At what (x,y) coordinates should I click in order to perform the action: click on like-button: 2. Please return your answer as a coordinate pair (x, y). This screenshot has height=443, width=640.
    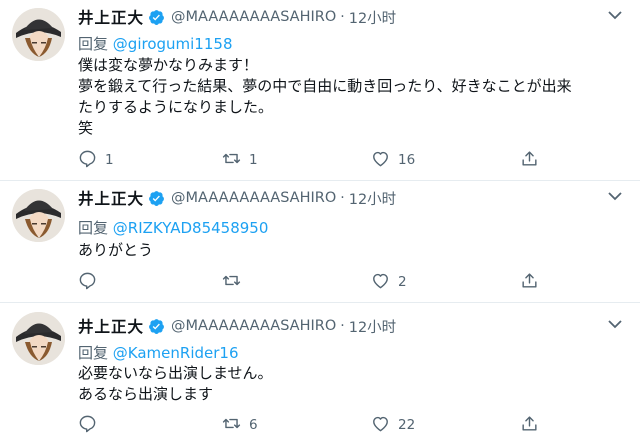
    Looking at the image, I should click on (389, 282).